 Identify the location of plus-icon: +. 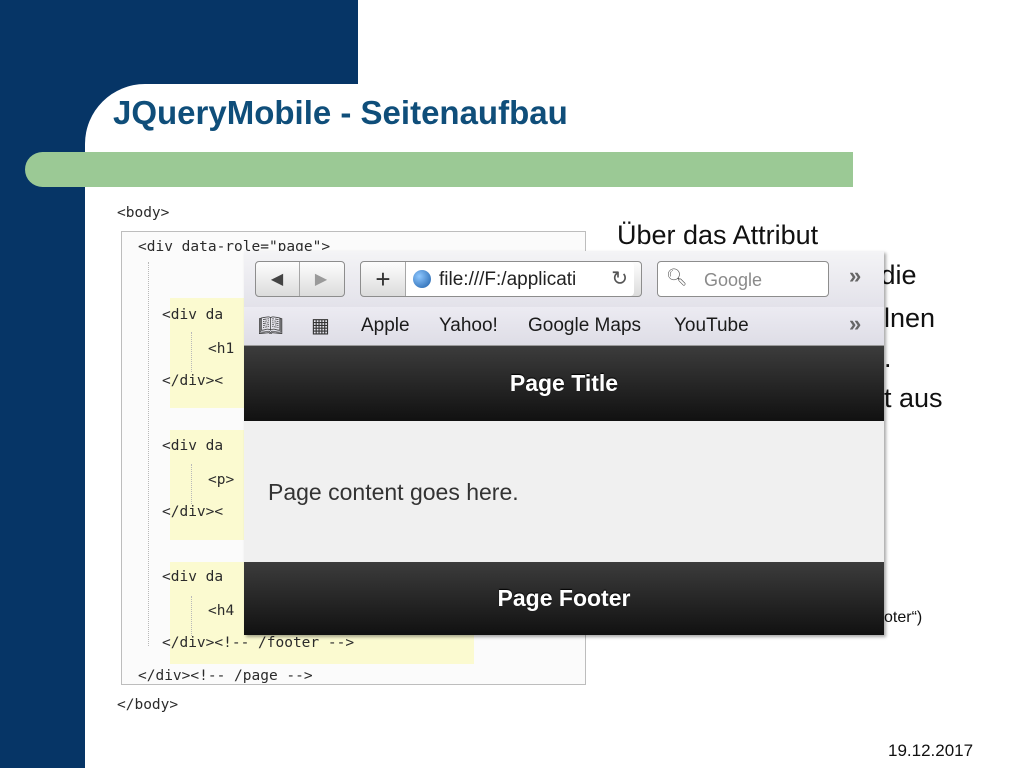
(383, 279).